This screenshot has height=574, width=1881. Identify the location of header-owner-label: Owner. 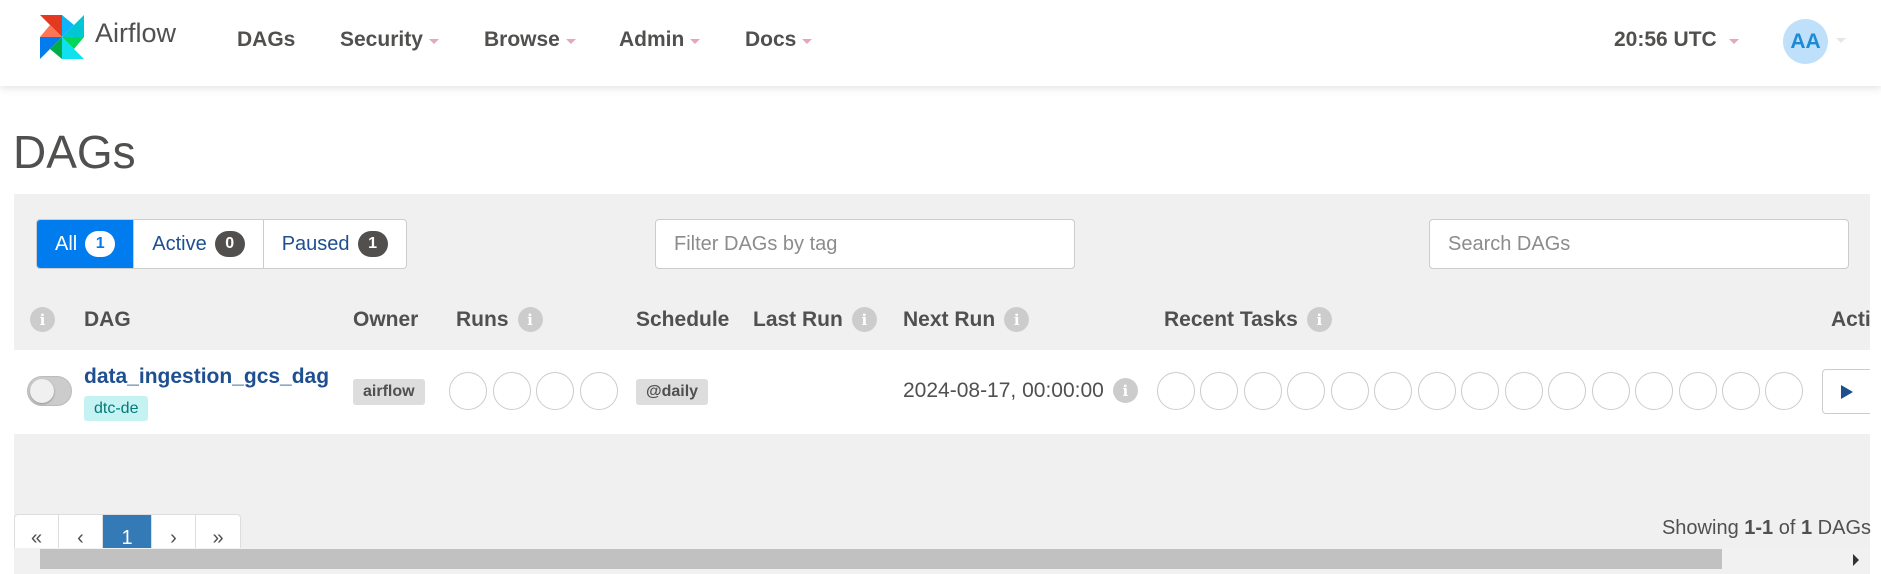
(386, 319).